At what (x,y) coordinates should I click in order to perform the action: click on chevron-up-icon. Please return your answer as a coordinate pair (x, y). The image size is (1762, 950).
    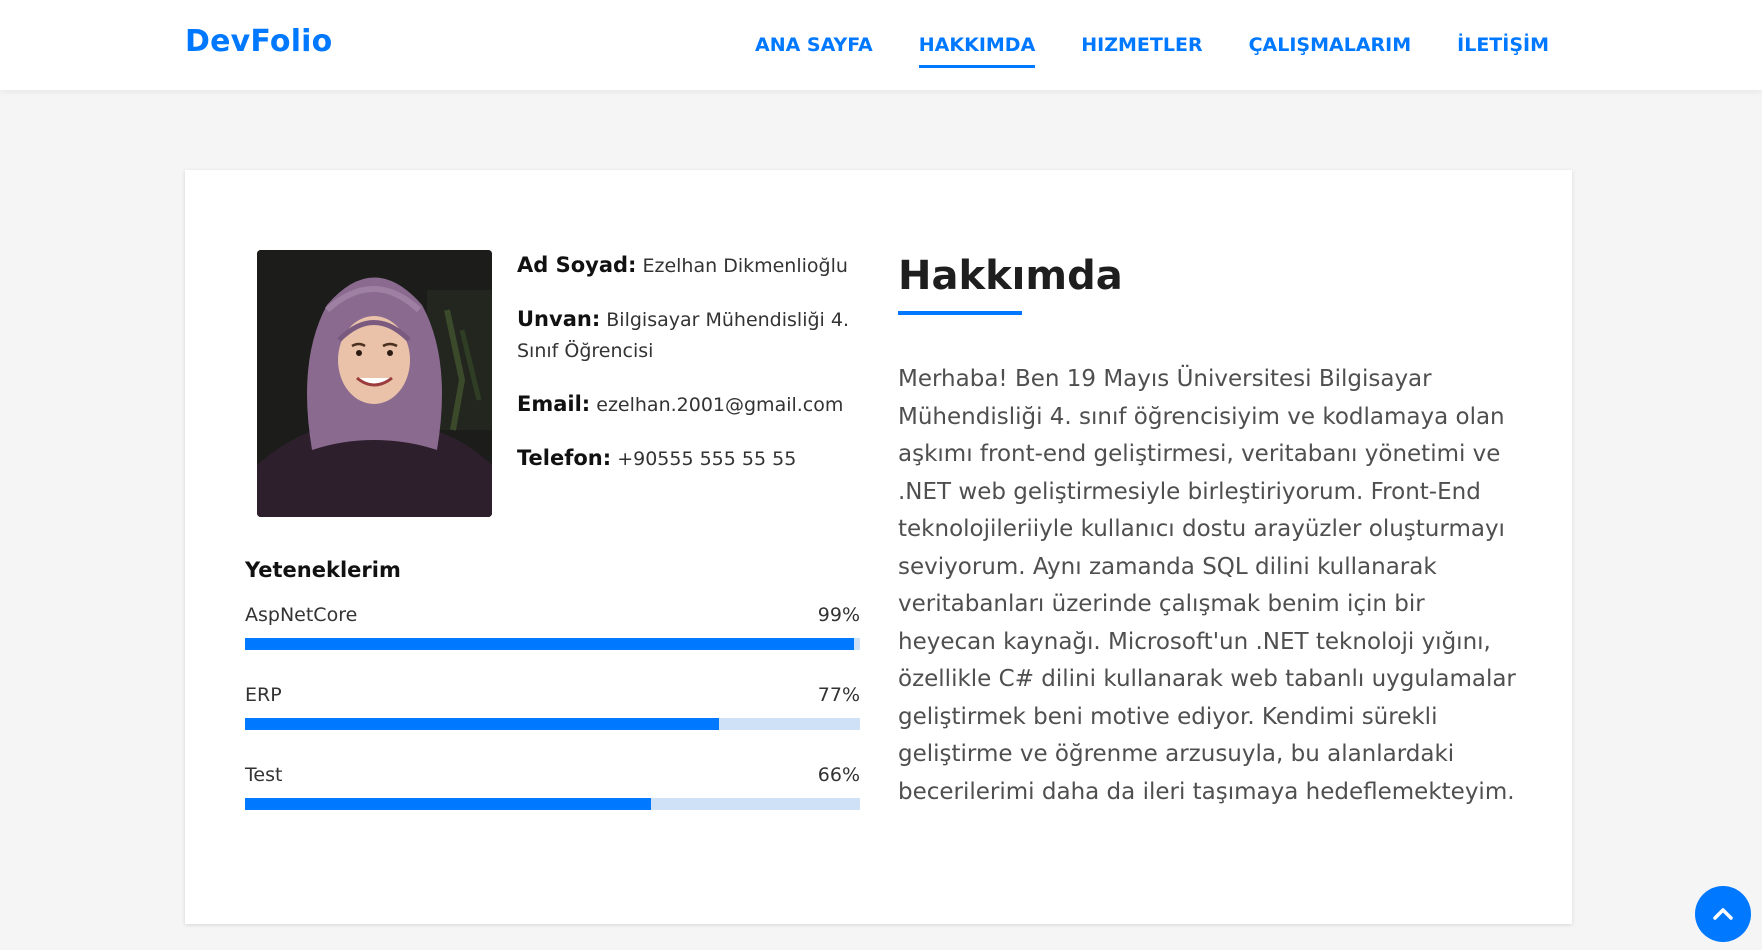
    Looking at the image, I should click on (1723, 914).